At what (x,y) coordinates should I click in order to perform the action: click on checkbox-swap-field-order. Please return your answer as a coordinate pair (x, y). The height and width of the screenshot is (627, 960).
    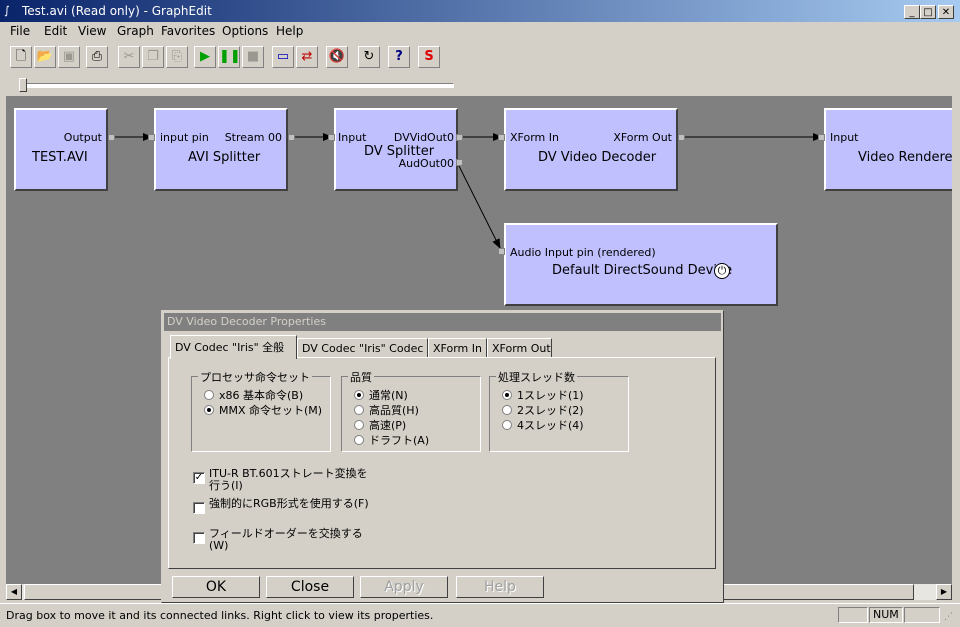
    Looking at the image, I should click on (199, 538).